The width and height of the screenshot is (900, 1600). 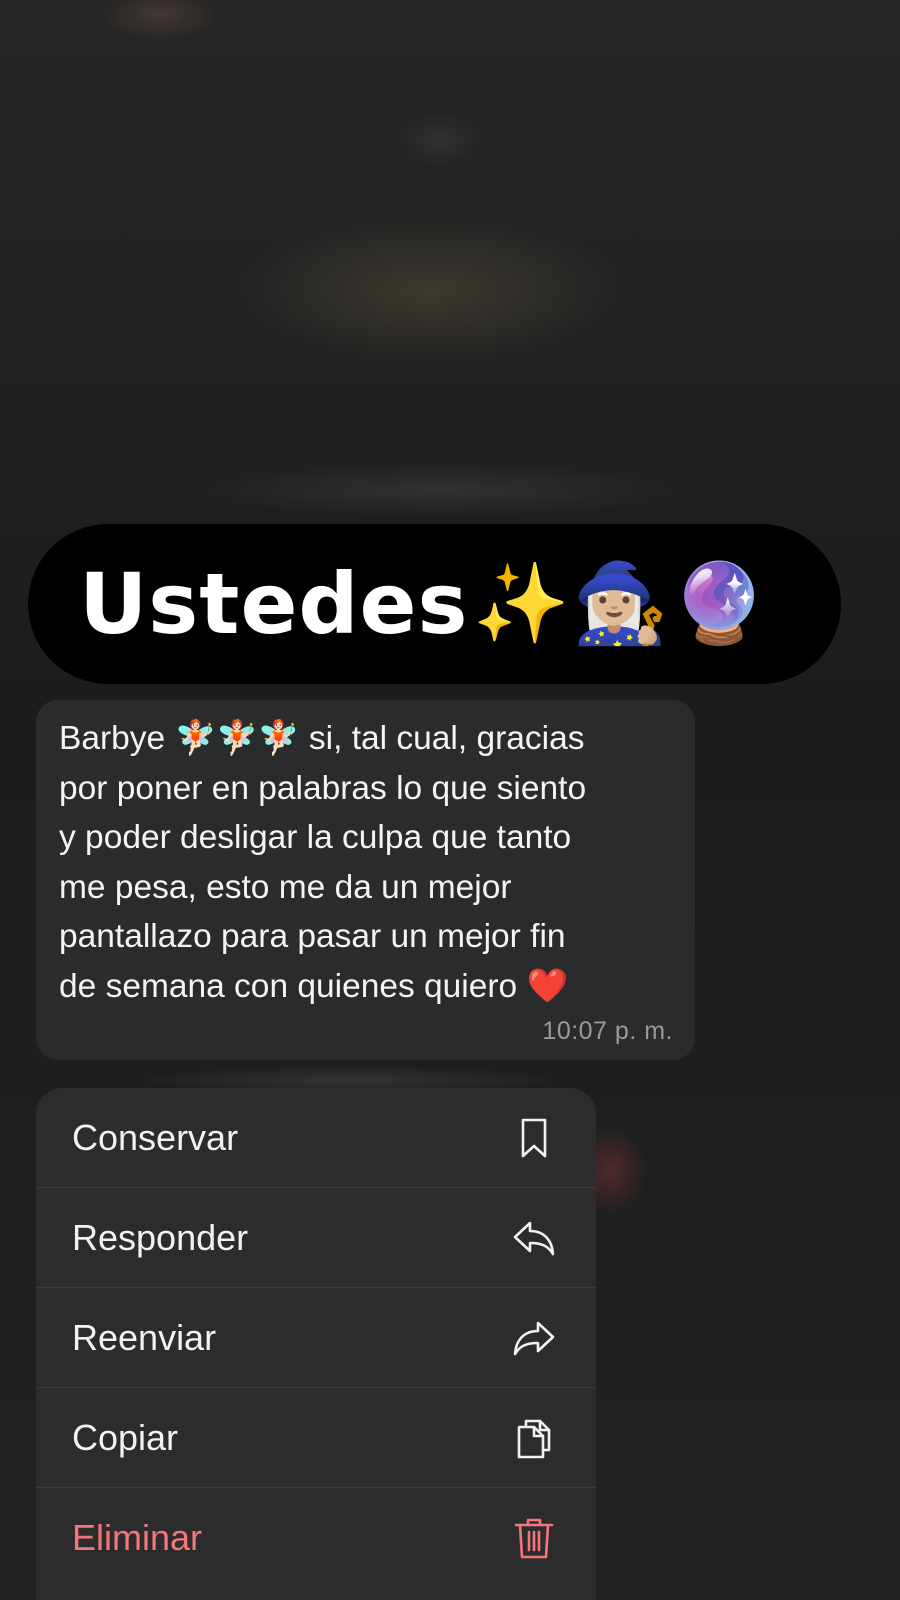 What do you see at coordinates (274, 604) in the screenshot?
I see `reaction-word: Ustedes` at bounding box center [274, 604].